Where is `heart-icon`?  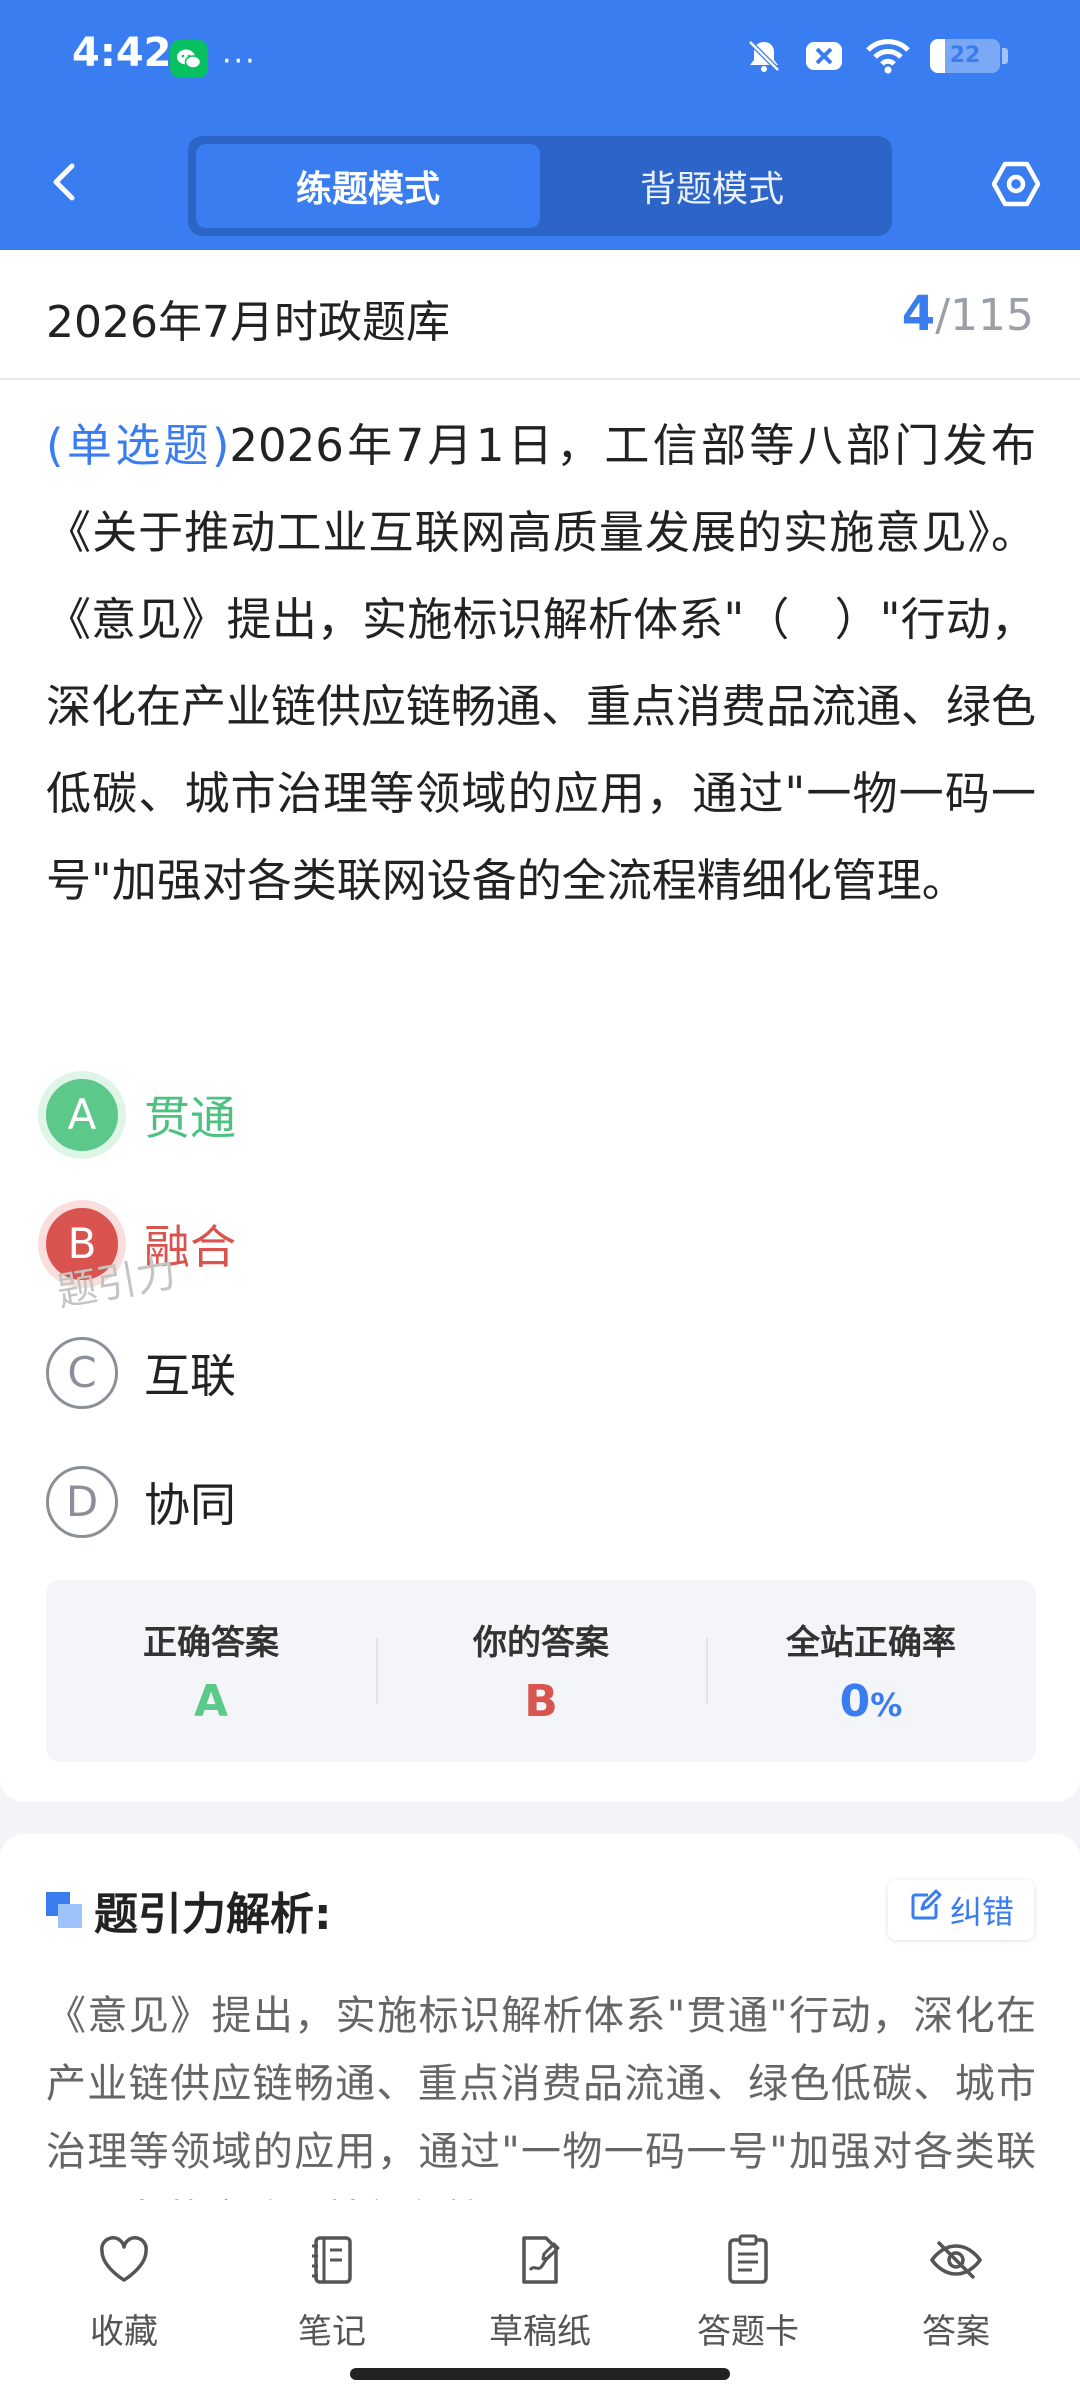
heart-icon is located at coordinates (124, 2262).